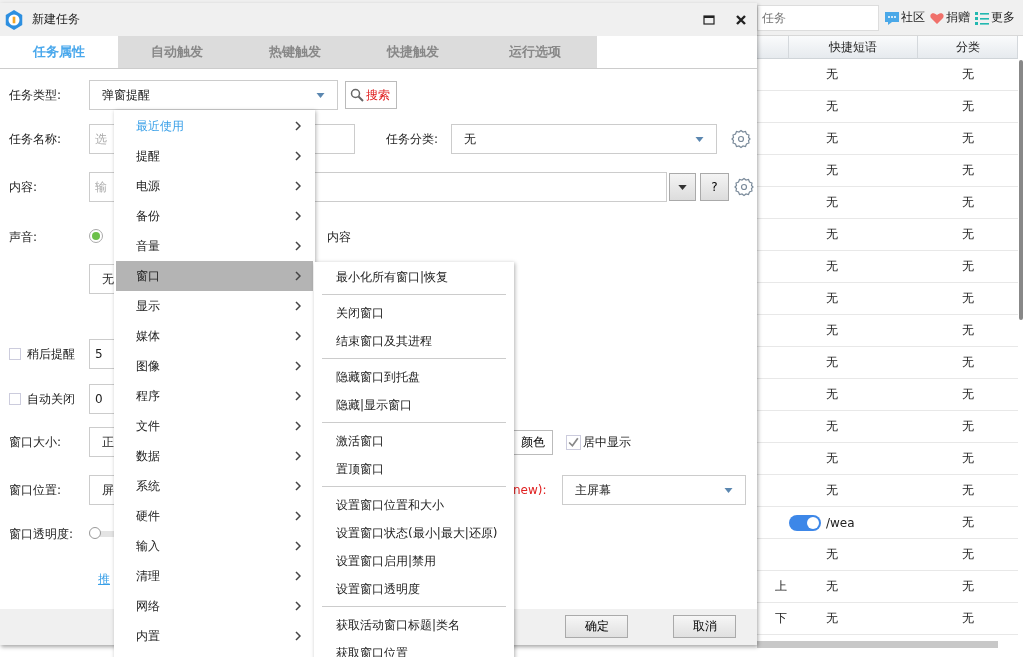 The image size is (1023, 657). Describe the element at coordinates (214, 546) in the screenshot. I see `menu-item: 输入` at that location.